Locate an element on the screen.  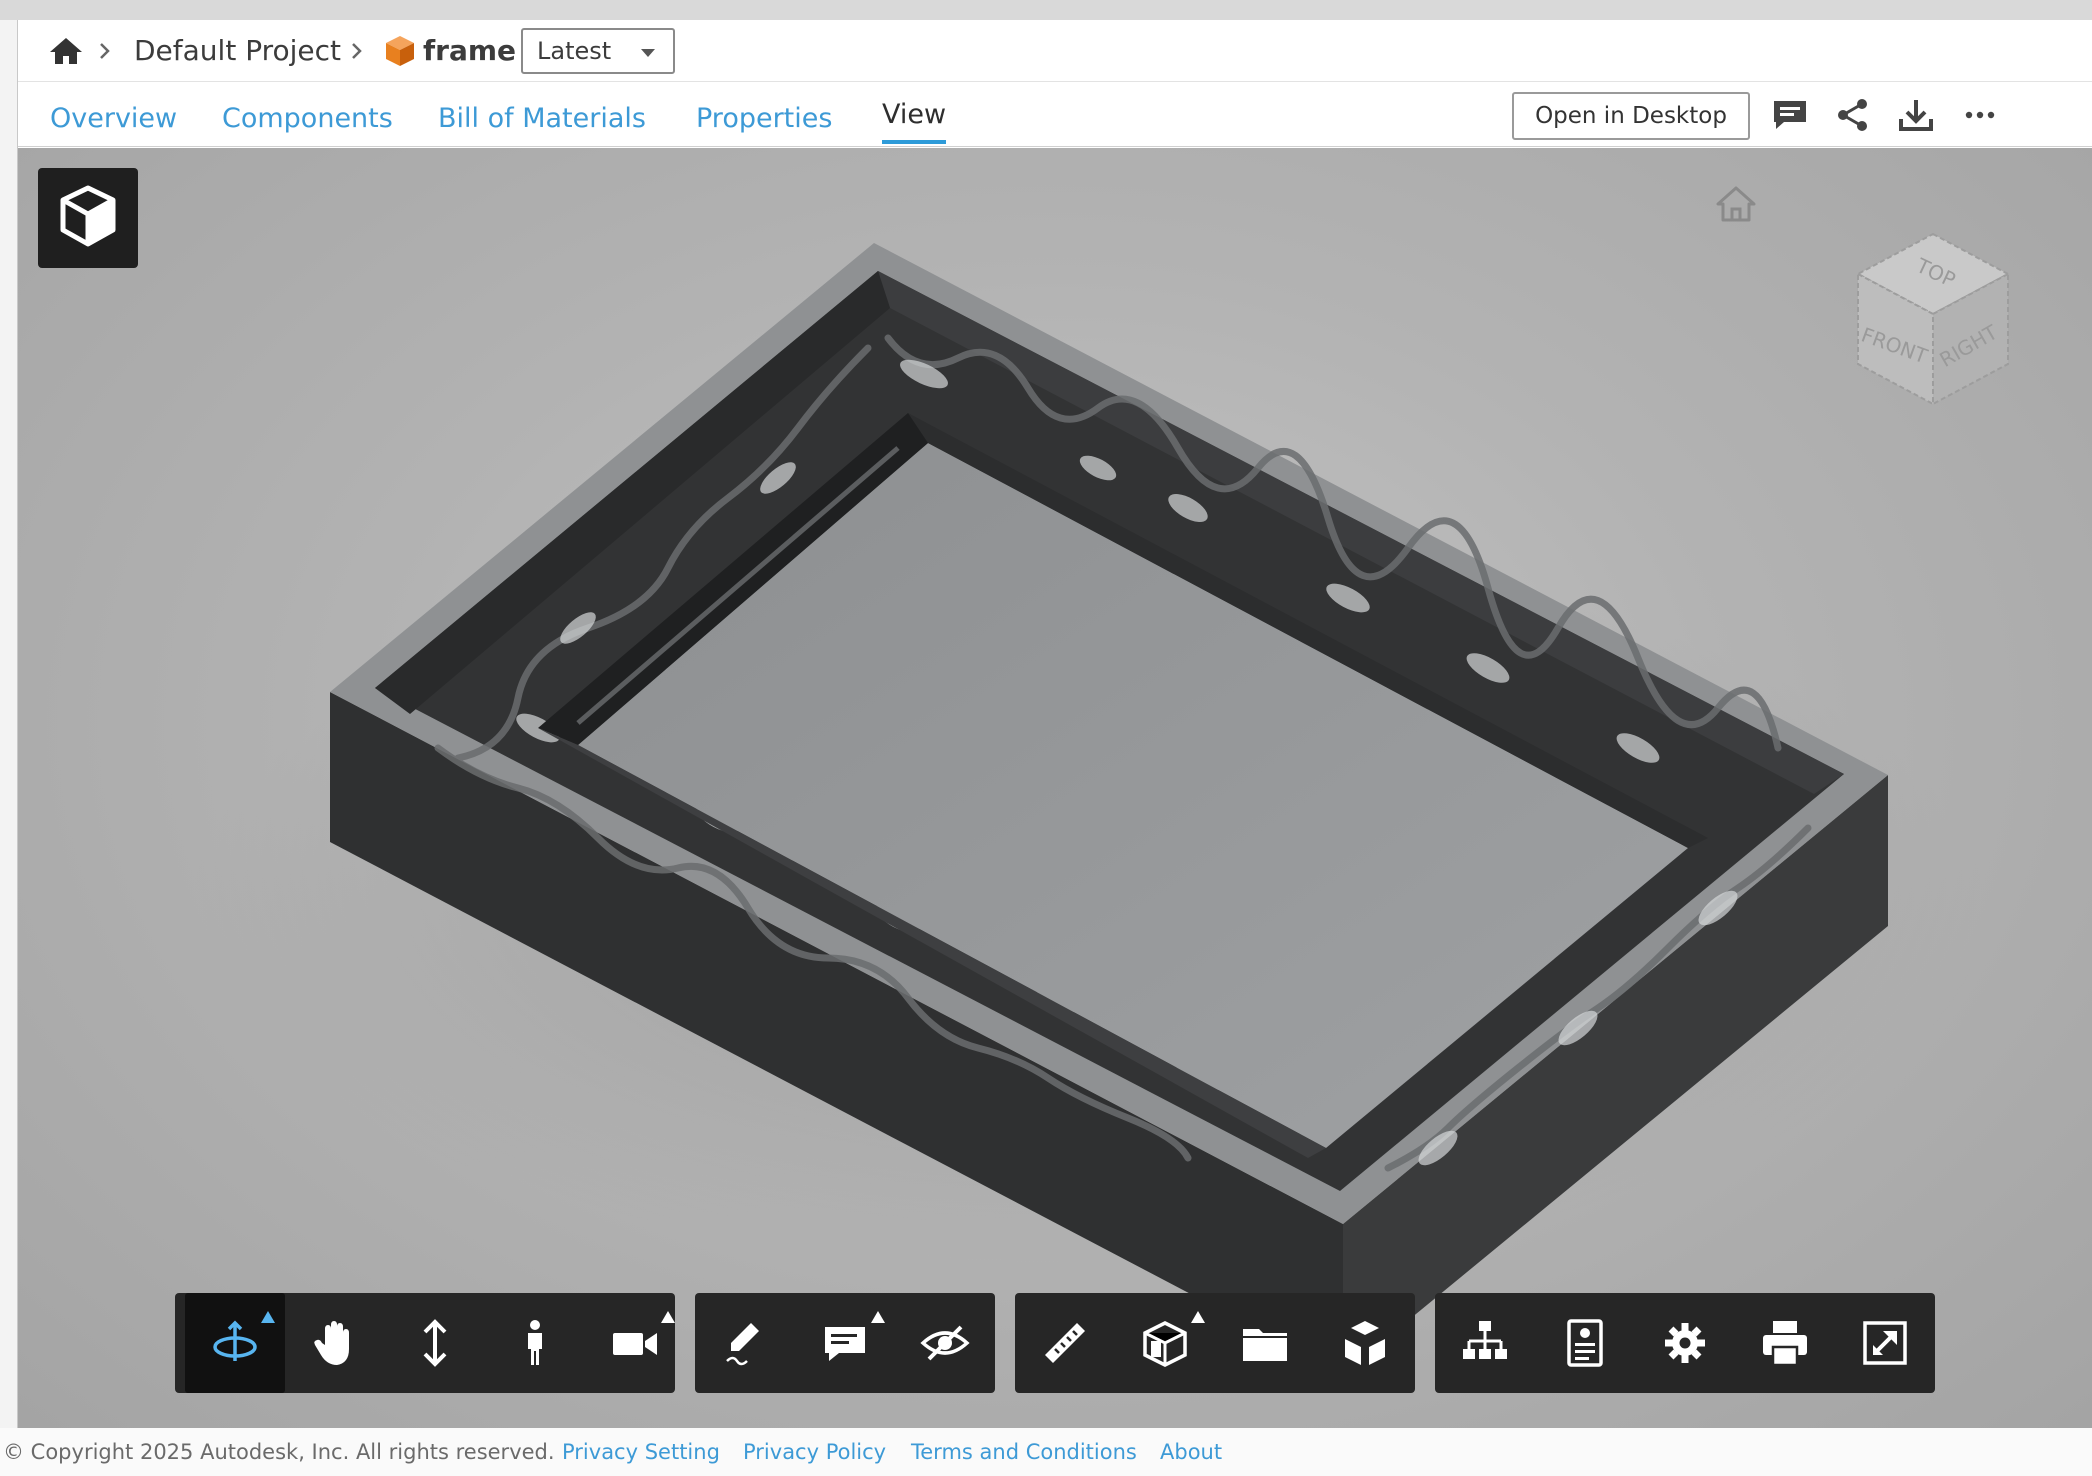
model-tools is located at coordinates (1215, 1343).